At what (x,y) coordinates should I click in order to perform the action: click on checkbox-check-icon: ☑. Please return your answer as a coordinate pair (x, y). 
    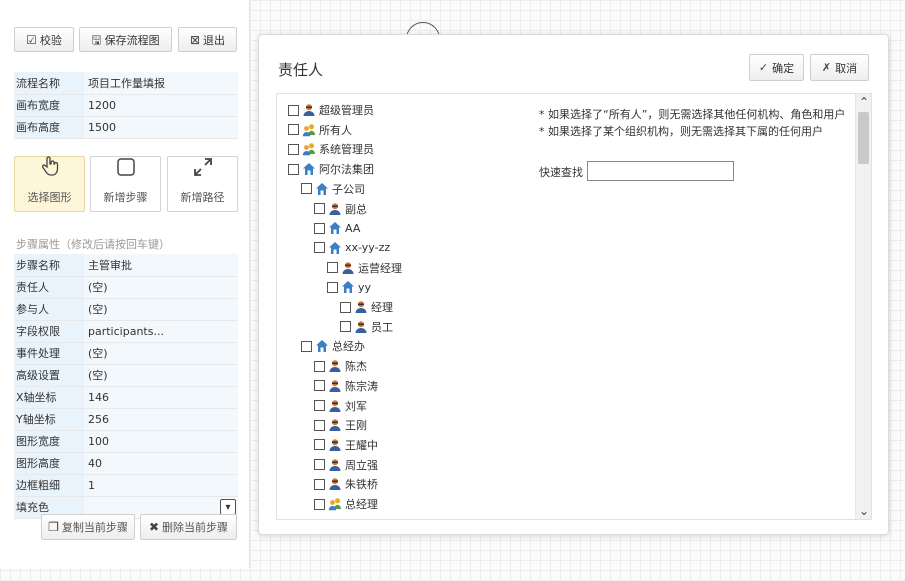
    Looking at the image, I should click on (31, 39).